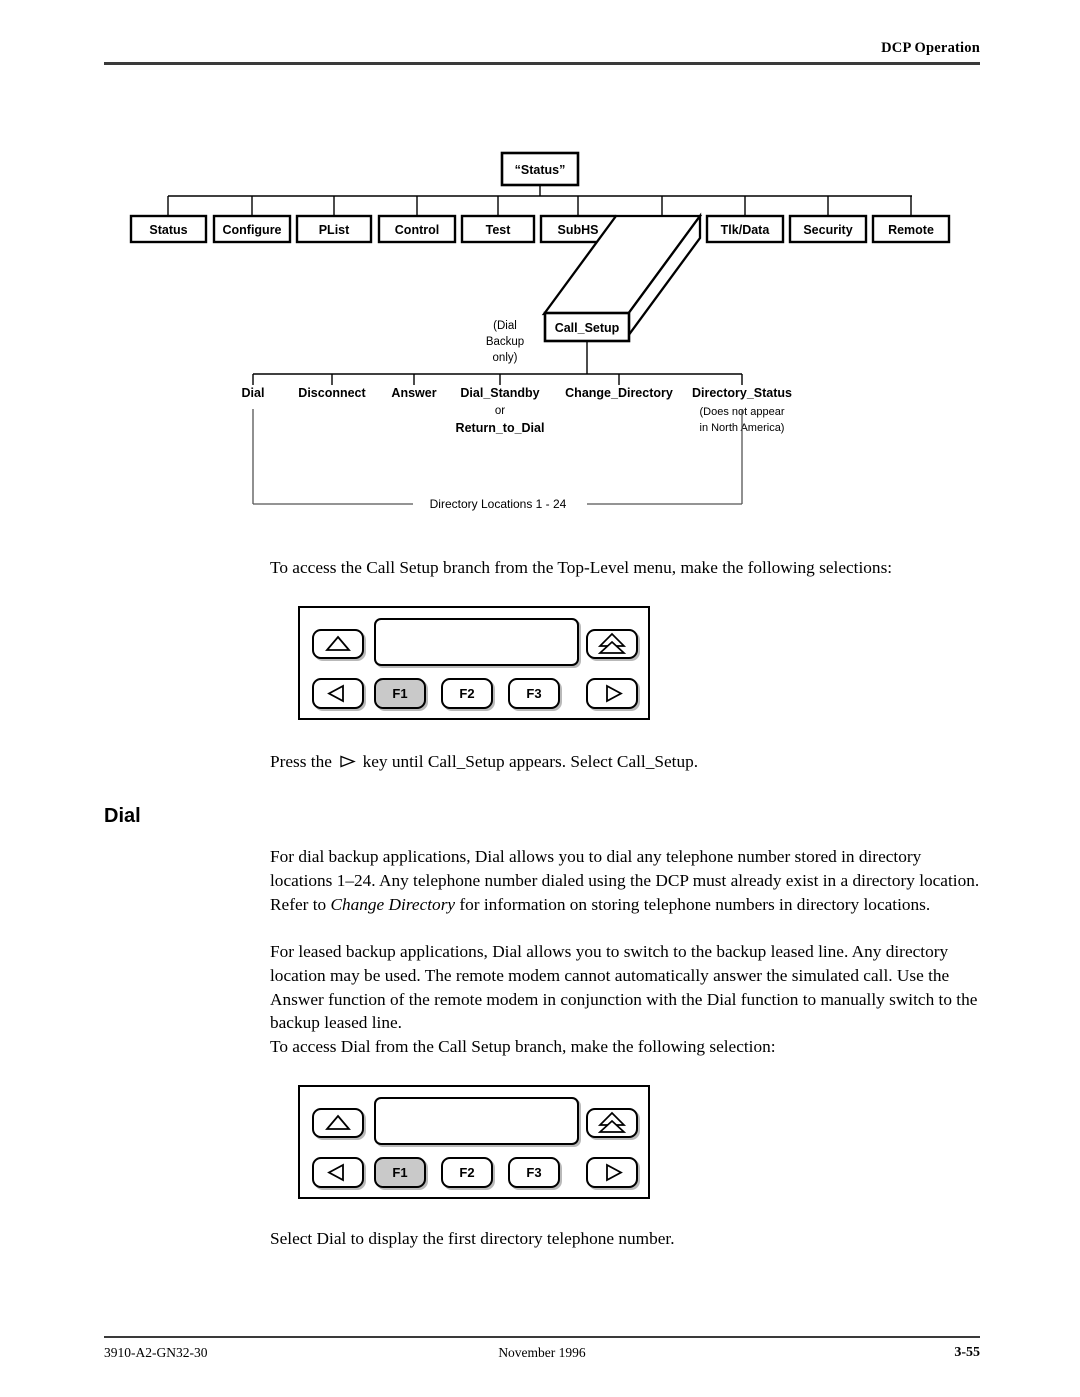 This screenshot has height=1397, width=1080. What do you see at coordinates (413, 393) in the screenshot?
I see `submenu-item-answer: Answer` at bounding box center [413, 393].